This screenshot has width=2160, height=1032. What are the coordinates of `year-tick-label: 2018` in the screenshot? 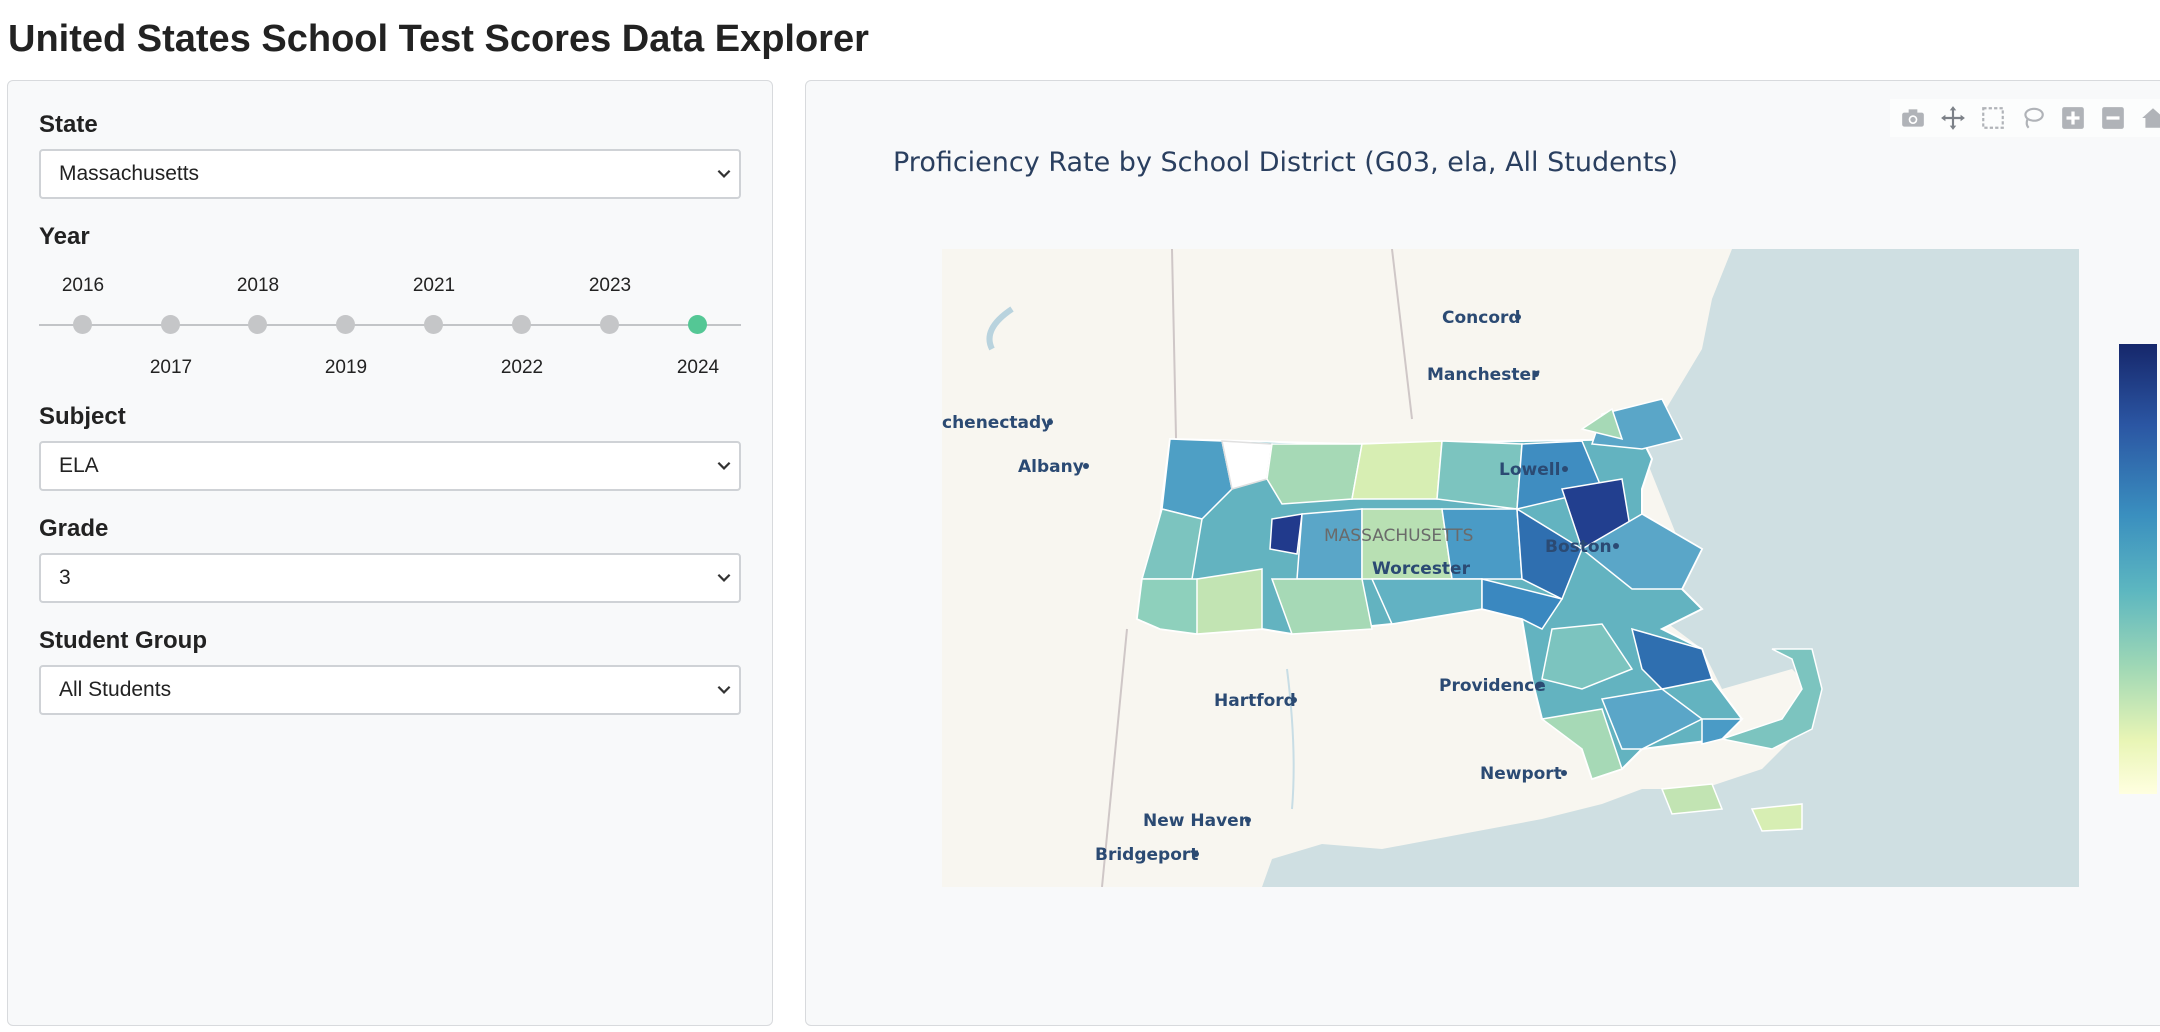 It's located at (258, 285).